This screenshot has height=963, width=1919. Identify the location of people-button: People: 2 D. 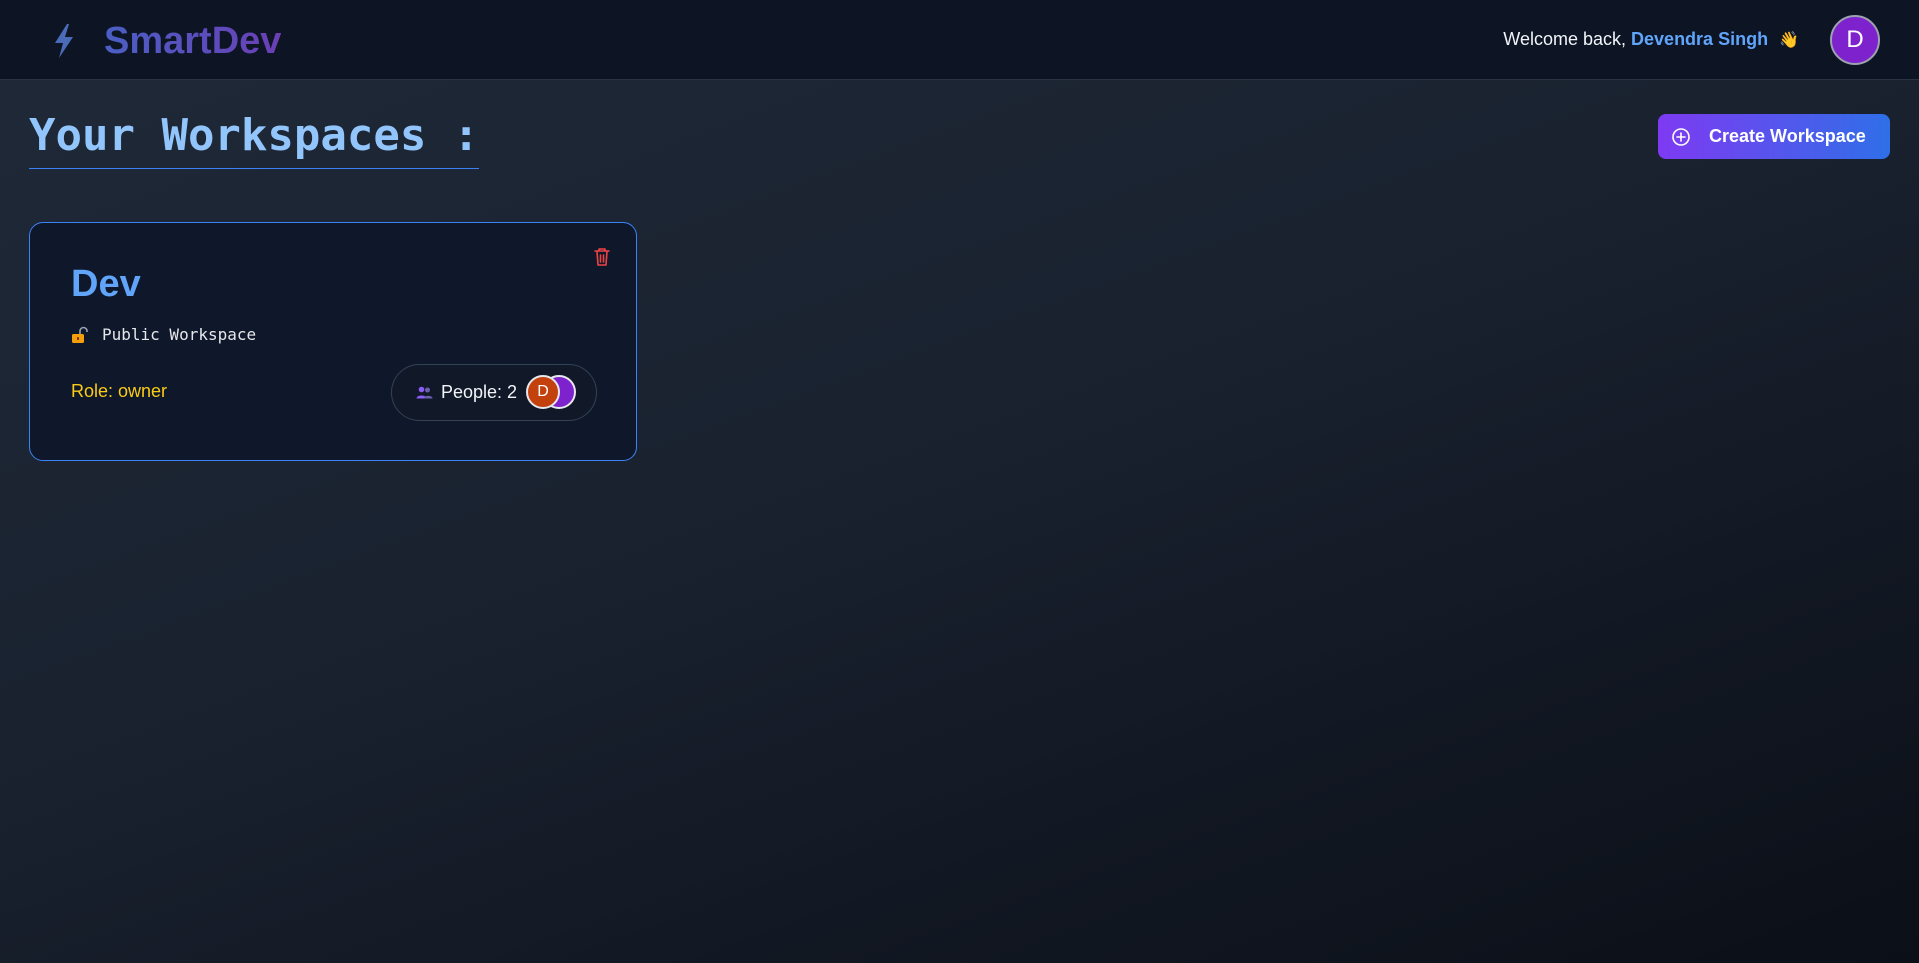
(494, 392).